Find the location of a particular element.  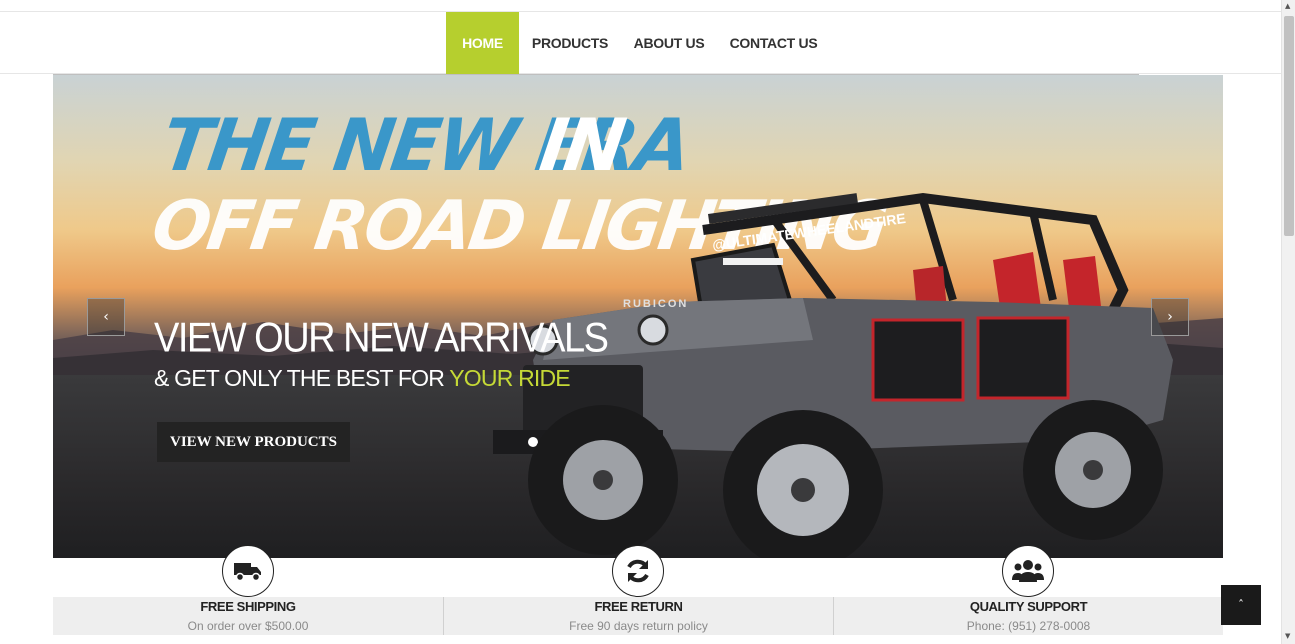

top-bar is located at coordinates (640, 6).